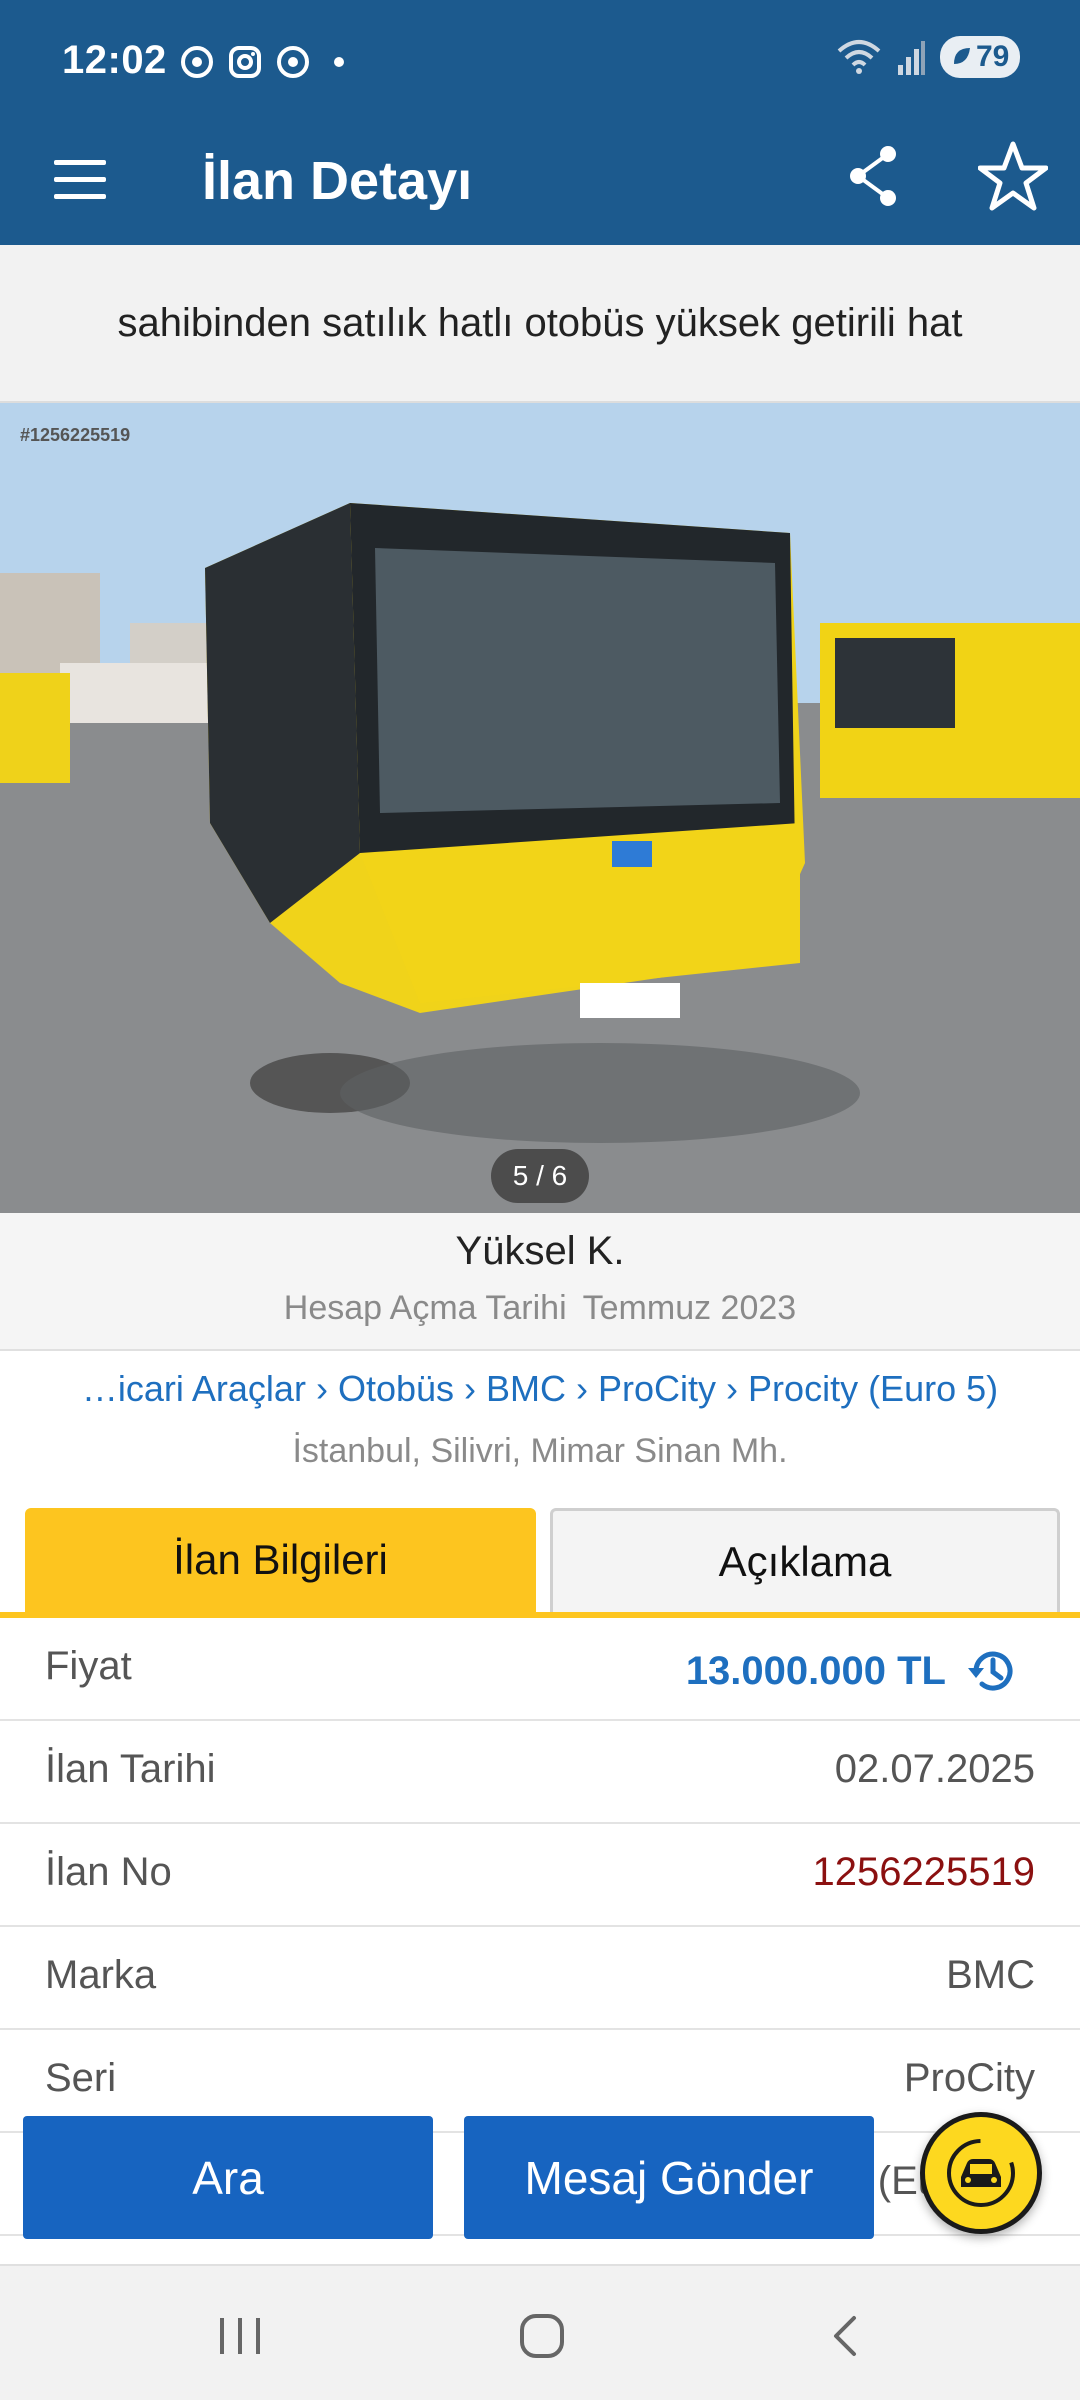 Image resolution: width=1080 pixels, height=2400 pixels. Describe the element at coordinates (75, 435) in the screenshot. I see `photo-id: #1256225519` at that location.